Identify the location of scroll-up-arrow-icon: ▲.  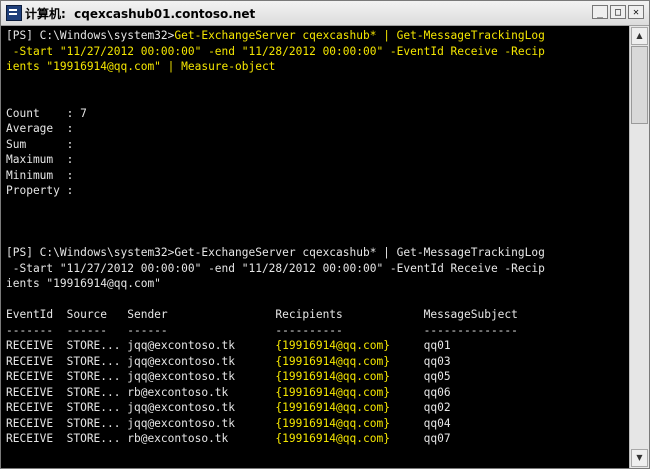
(639, 36).